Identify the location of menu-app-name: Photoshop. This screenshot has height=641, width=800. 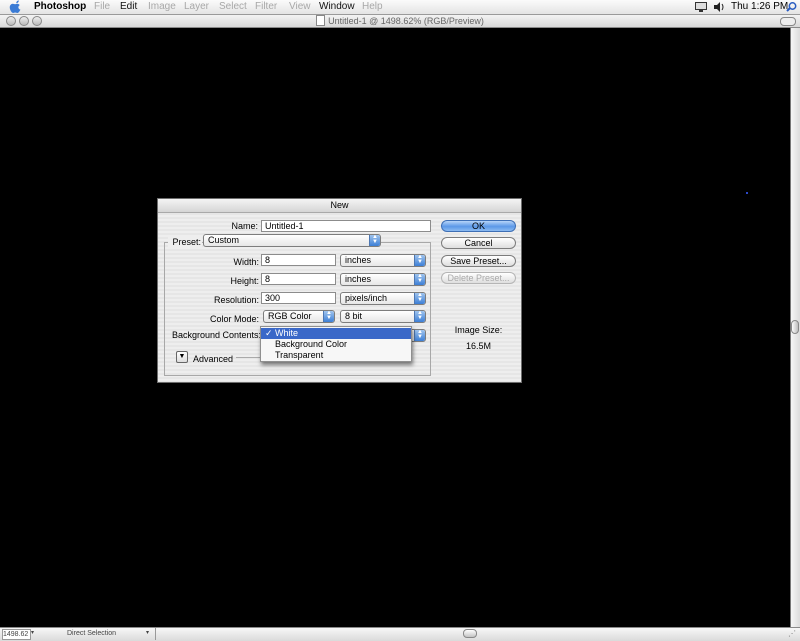
(60, 6).